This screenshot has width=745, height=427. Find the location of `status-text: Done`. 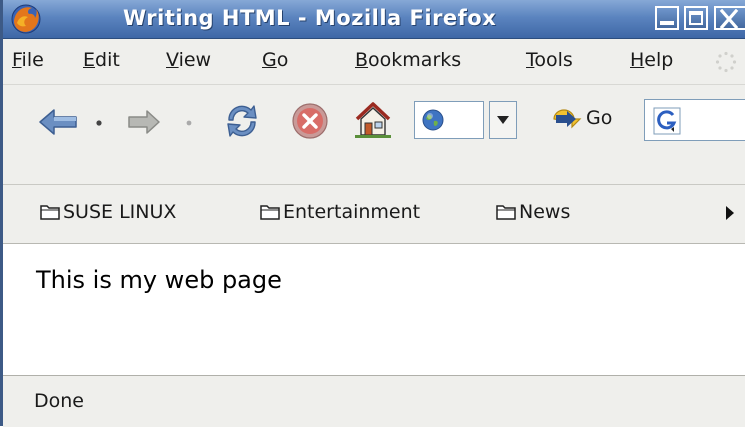

status-text: Done is located at coordinates (59, 401).